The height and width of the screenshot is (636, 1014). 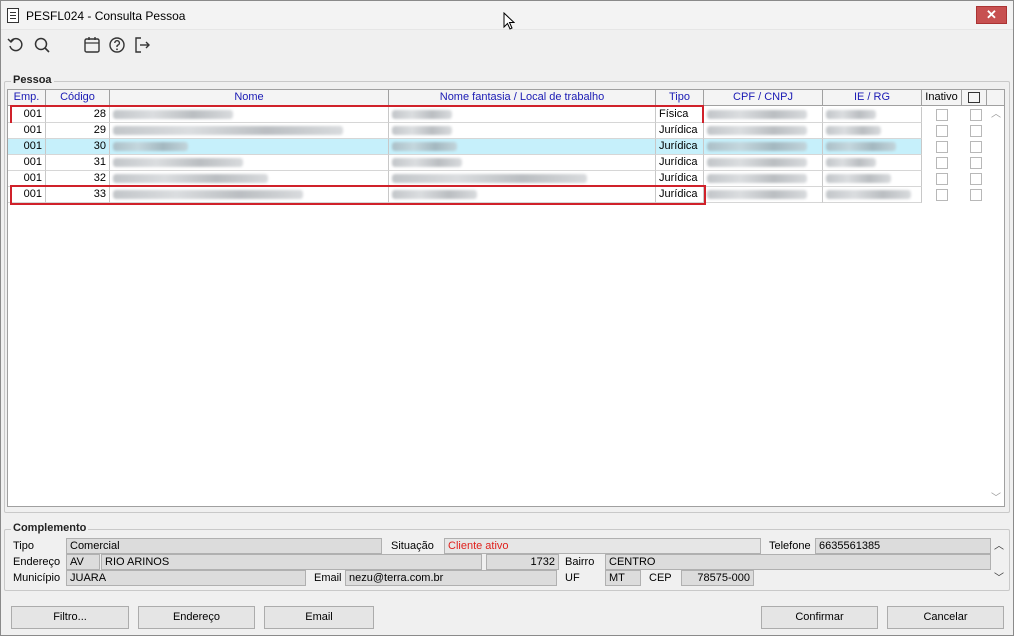 I want to click on endereco-button: Endereço, so click(x=196, y=617).